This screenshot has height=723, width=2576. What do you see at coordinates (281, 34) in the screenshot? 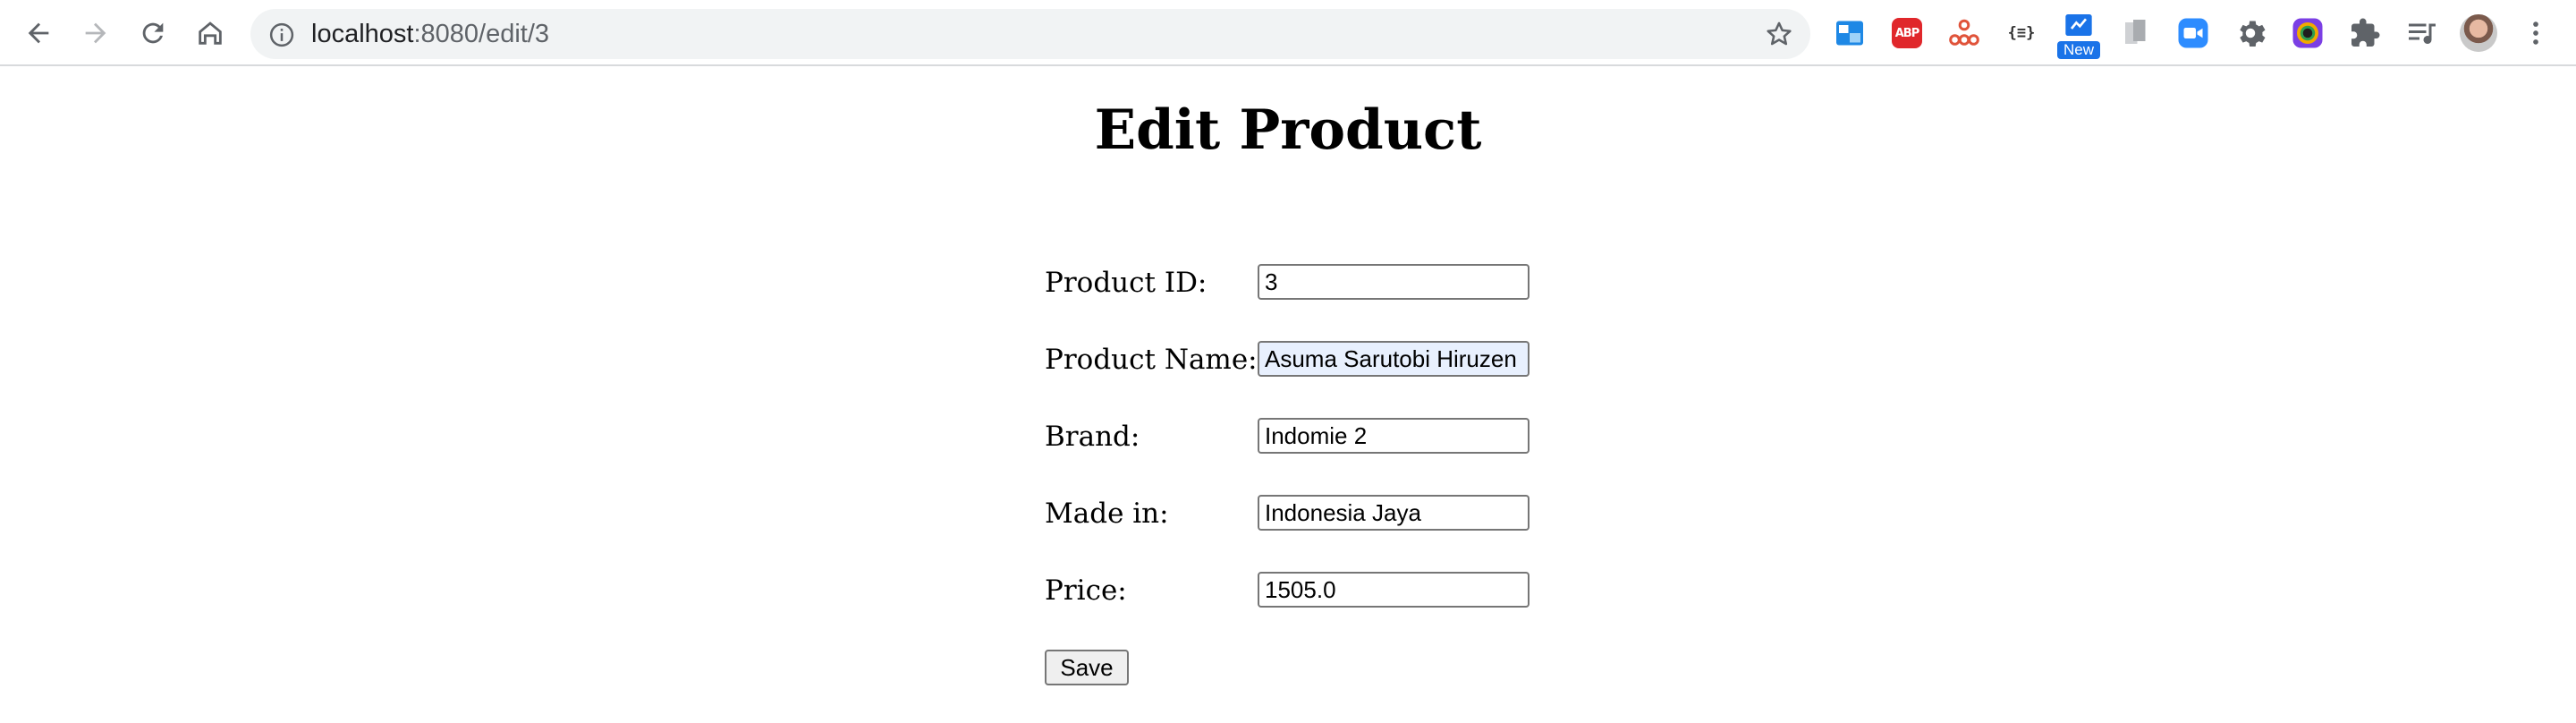
I see `site-info-icon` at bounding box center [281, 34].